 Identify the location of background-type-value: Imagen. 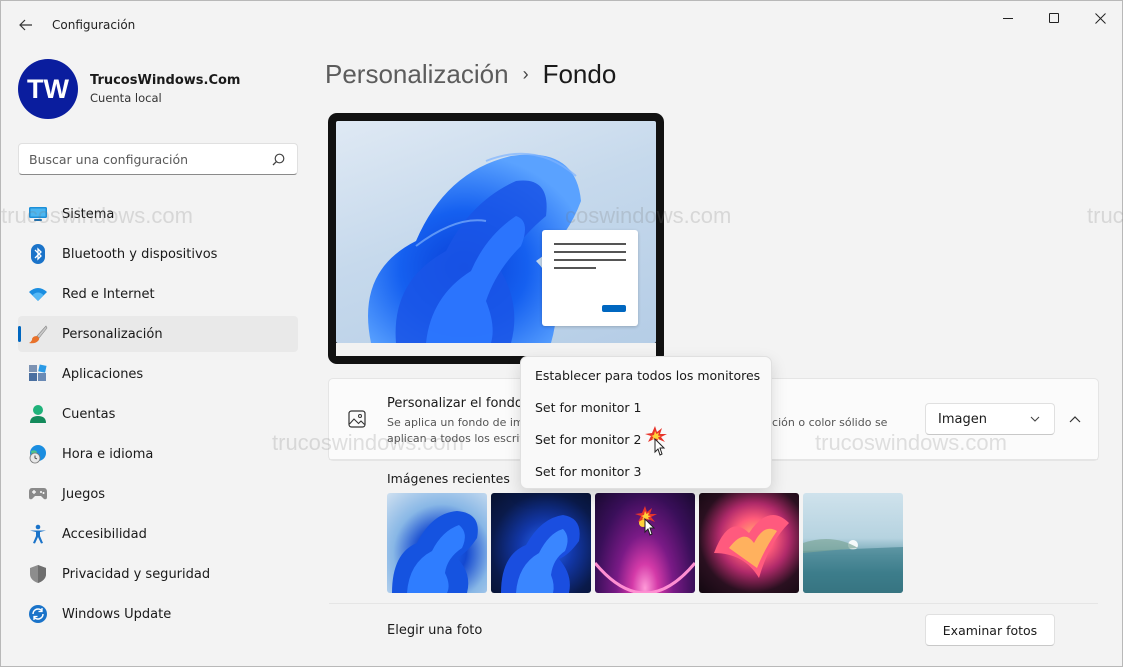
(962, 419).